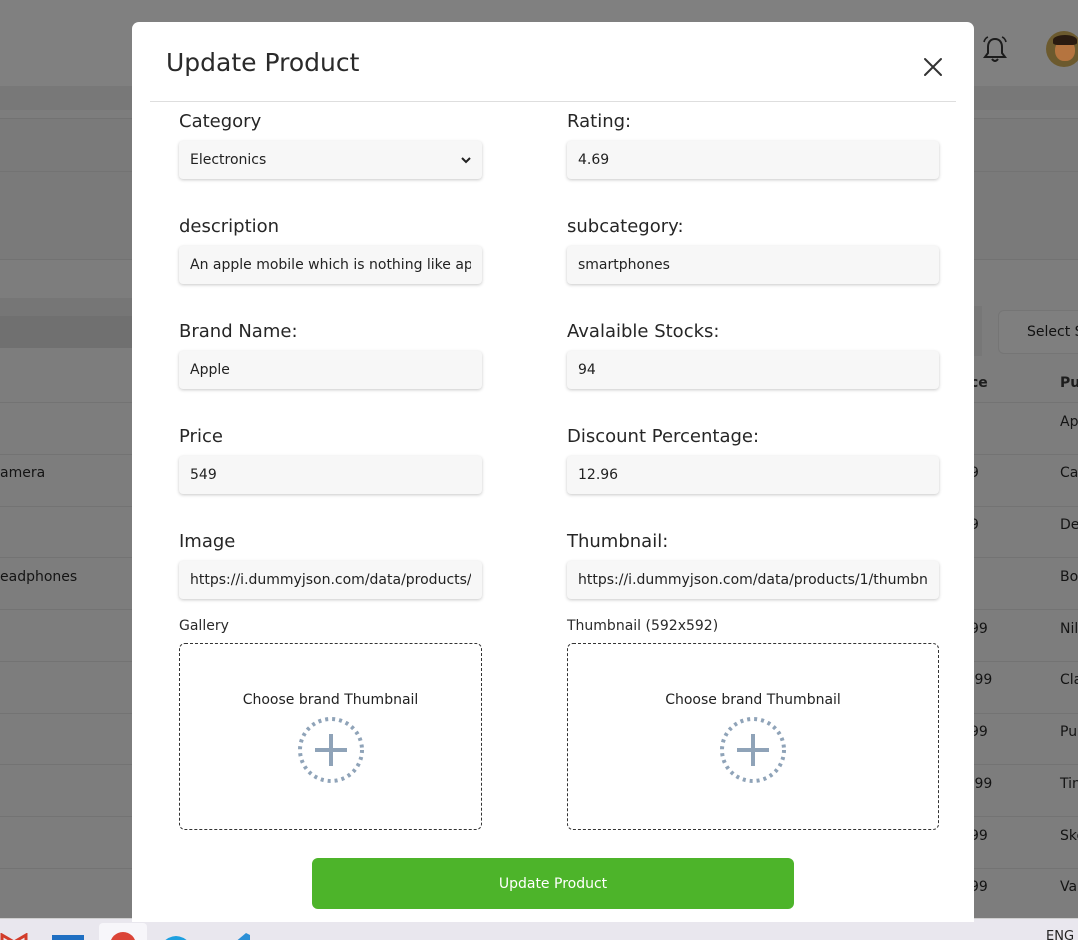 The image size is (1078, 940). What do you see at coordinates (1069, 836) in the screenshot?
I see `table-cell: Ske` at bounding box center [1069, 836].